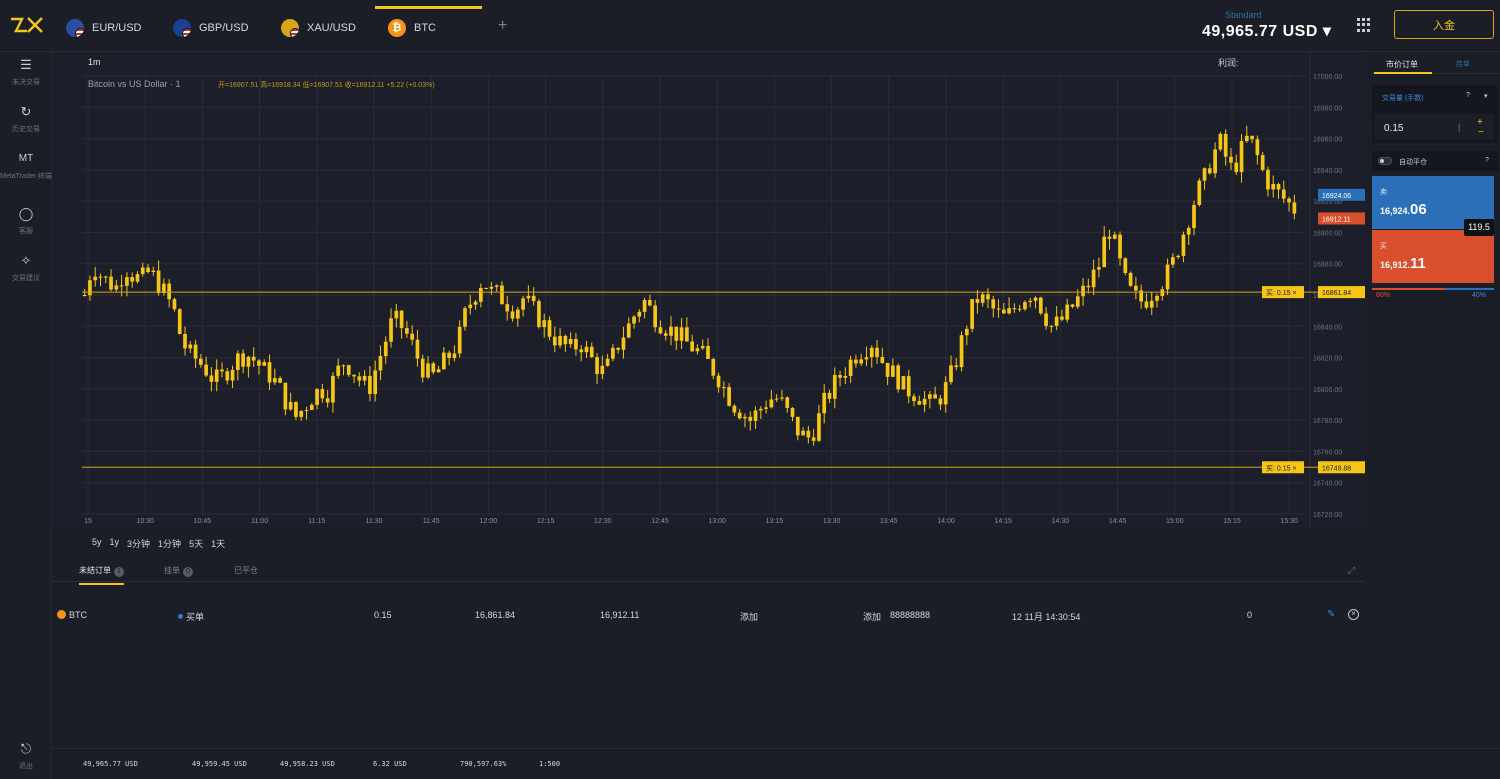 Image resolution: width=1500 pixels, height=779 pixels. What do you see at coordinates (1327, 452) in the screenshot?
I see `y-tick-label: 16760.00` at bounding box center [1327, 452].